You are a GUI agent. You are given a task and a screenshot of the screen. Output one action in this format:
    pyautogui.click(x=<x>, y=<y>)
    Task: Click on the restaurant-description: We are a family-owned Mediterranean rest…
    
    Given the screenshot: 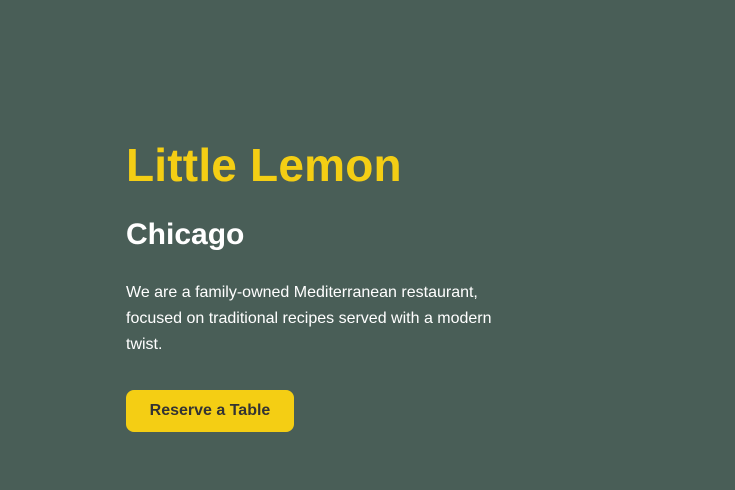 What is the action you would take?
    pyautogui.click(x=309, y=318)
    